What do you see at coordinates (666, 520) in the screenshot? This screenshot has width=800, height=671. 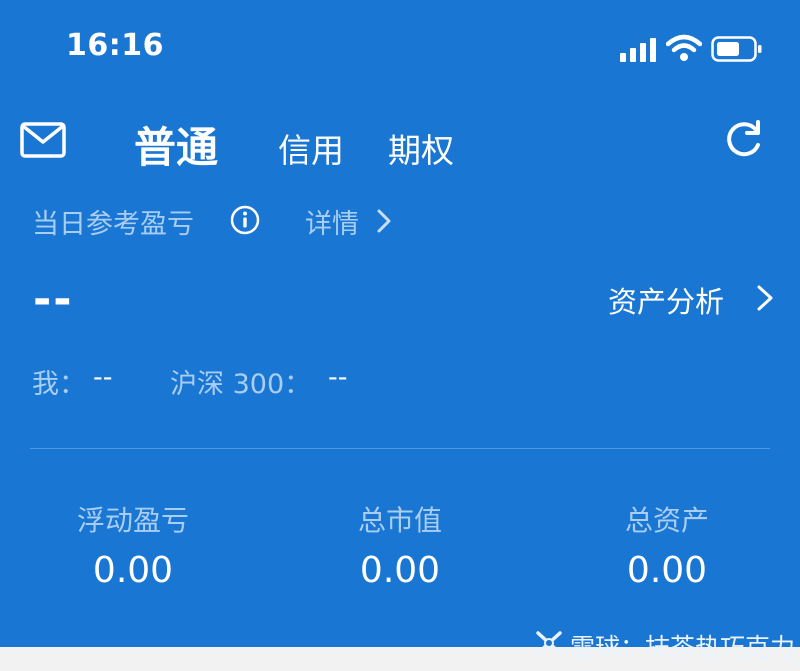 I see `total-assets-label: 总资产` at bounding box center [666, 520].